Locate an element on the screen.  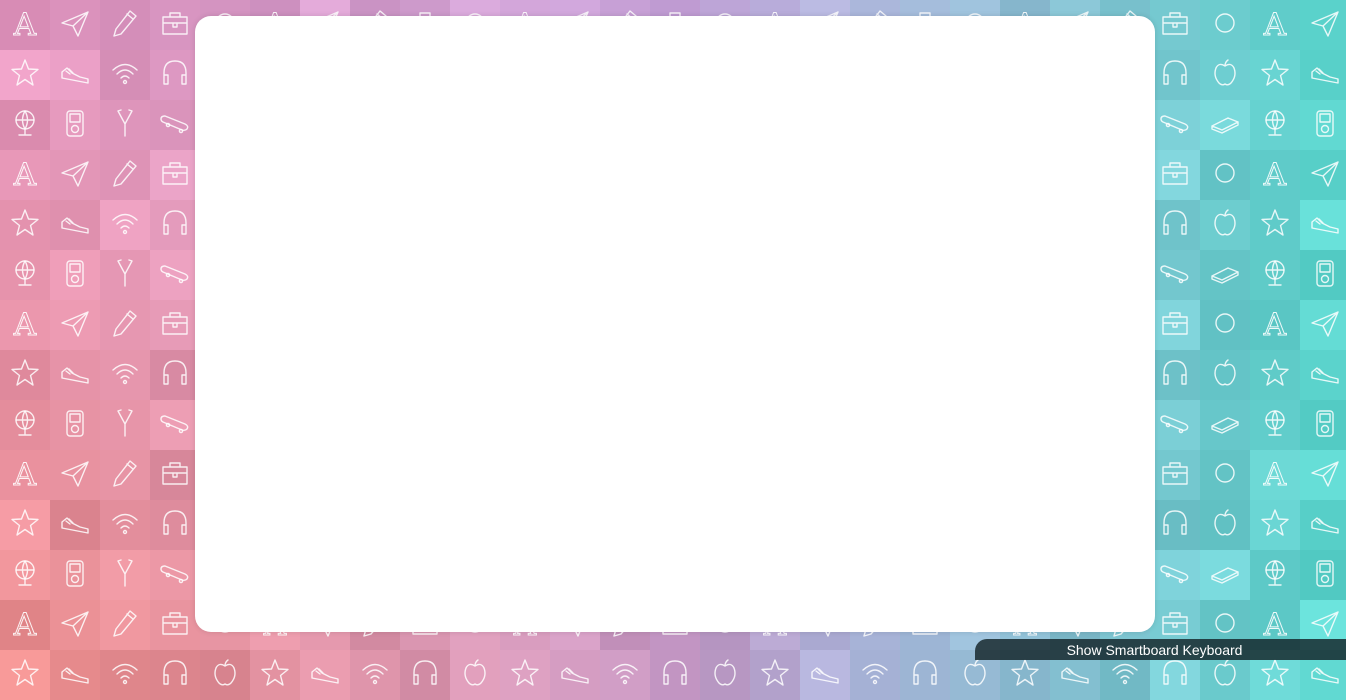
show-smartboard-keyboard-button: Show Smartboard Keyboard is located at coordinates (1155, 650).